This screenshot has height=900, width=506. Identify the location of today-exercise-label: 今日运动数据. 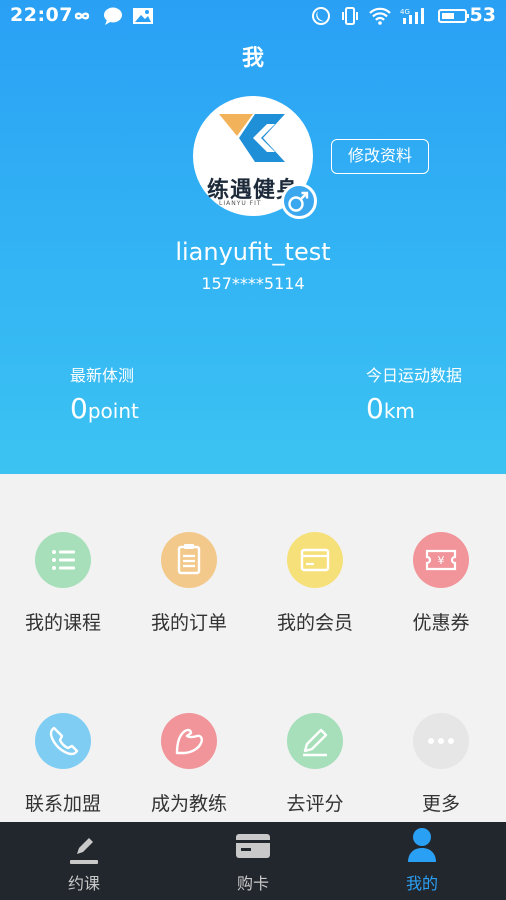
(414, 375).